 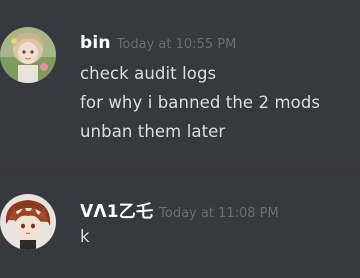 What do you see at coordinates (200, 102) in the screenshot?
I see `message-text: for why i banned the 2 mods` at bounding box center [200, 102].